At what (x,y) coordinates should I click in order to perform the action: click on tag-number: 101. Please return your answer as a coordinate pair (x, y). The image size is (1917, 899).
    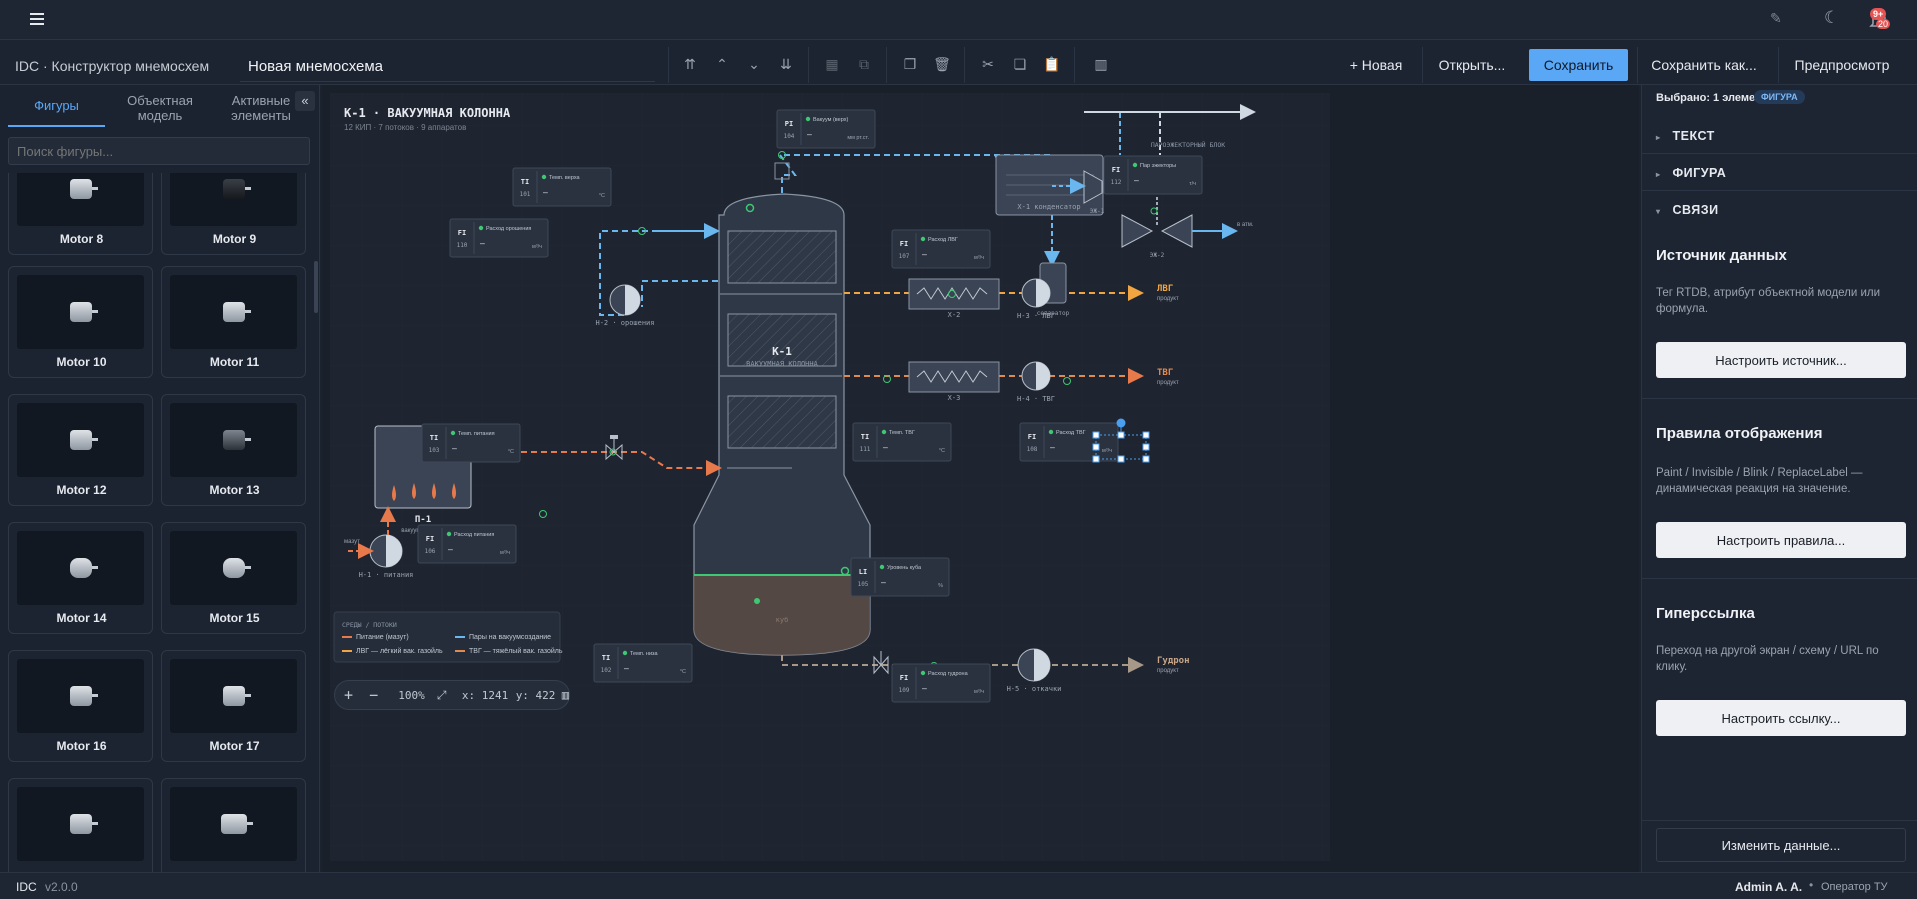
    Looking at the image, I should click on (525, 194).